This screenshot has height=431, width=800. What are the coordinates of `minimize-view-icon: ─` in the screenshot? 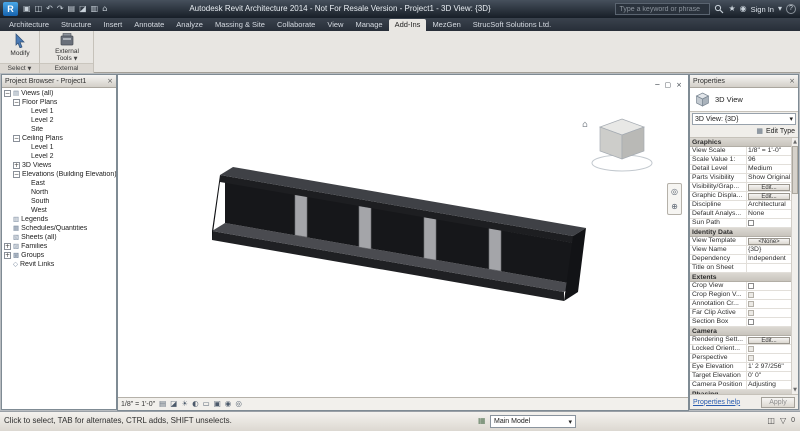 It's located at (657, 85).